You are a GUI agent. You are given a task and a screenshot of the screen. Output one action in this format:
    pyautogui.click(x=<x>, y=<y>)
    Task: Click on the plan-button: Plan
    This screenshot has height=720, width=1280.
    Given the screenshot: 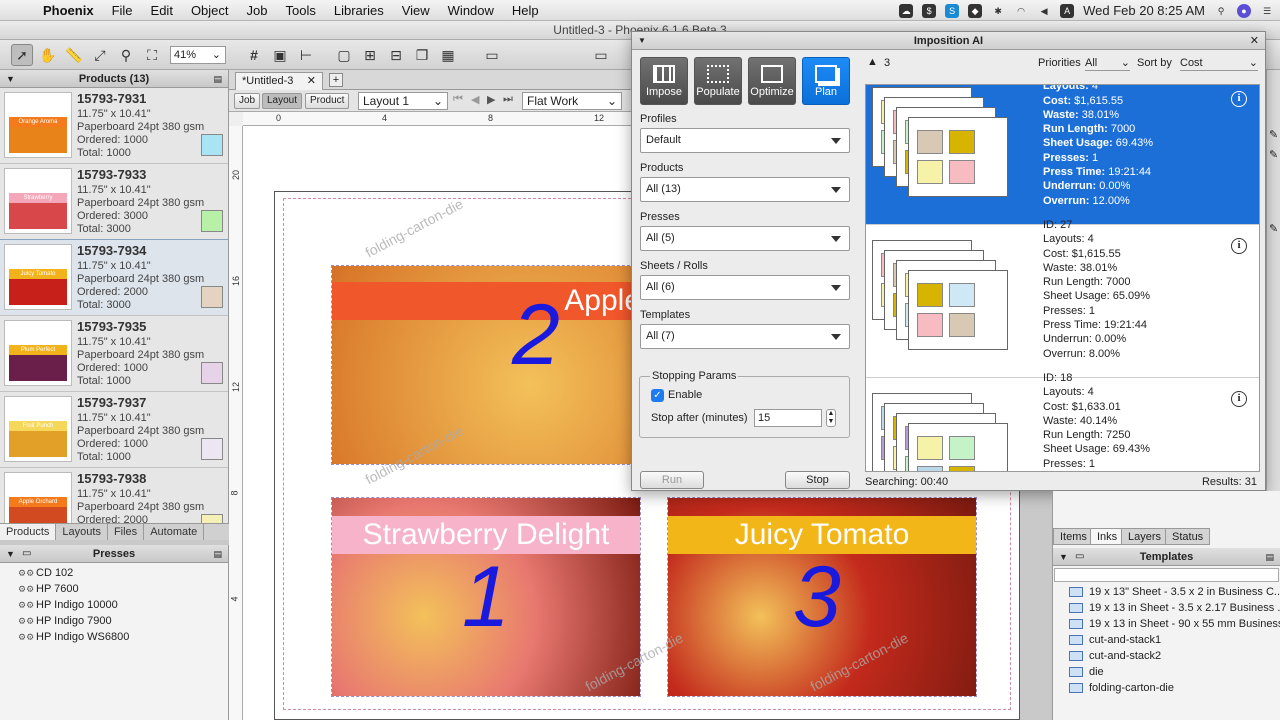 What is the action you would take?
    pyautogui.click(x=826, y=81)
    